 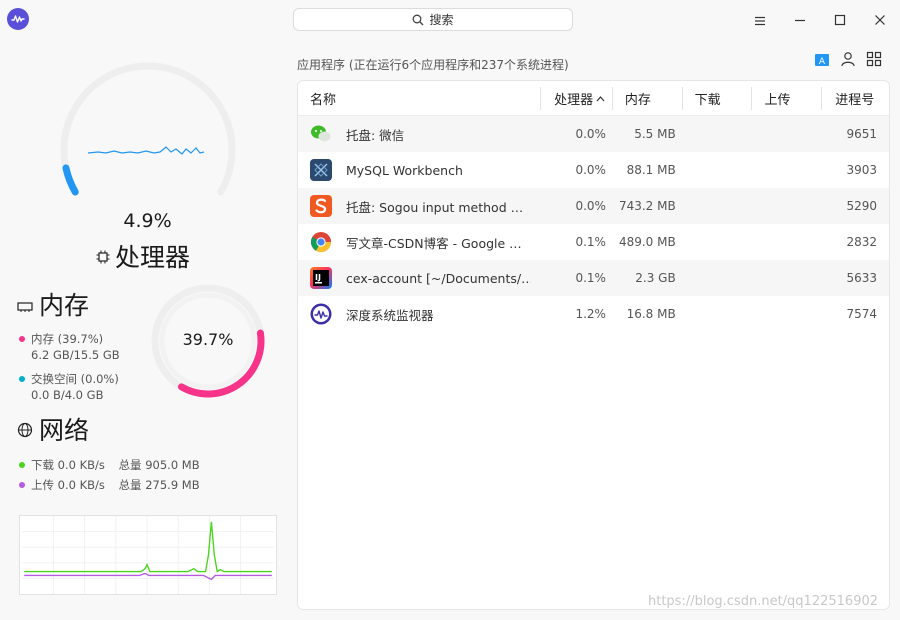 I want to click on download-dot, so click(x=22, y=464).